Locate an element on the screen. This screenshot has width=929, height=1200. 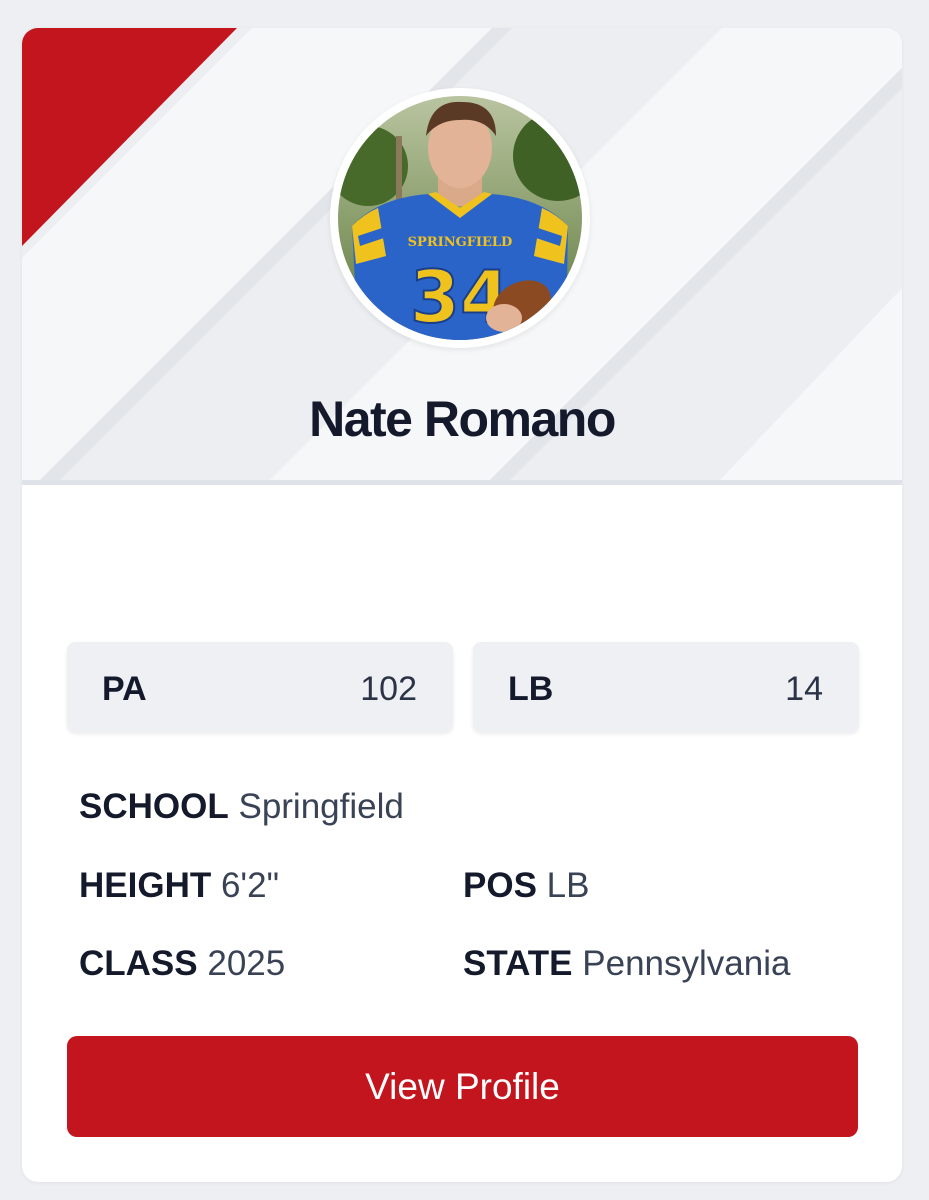
stat-label: PA is located at coordinates (124, 689).